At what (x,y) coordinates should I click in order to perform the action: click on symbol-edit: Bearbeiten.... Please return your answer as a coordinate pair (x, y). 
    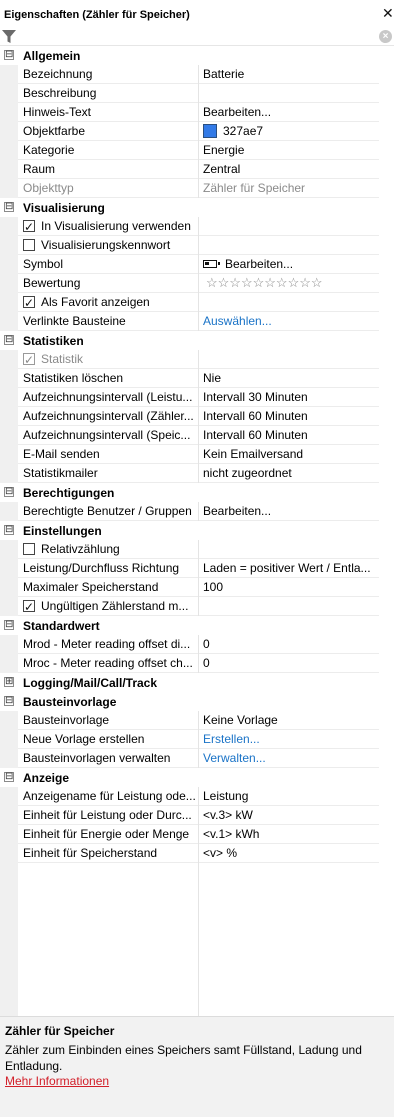
    Looking at the image, I should click on (259, 264).